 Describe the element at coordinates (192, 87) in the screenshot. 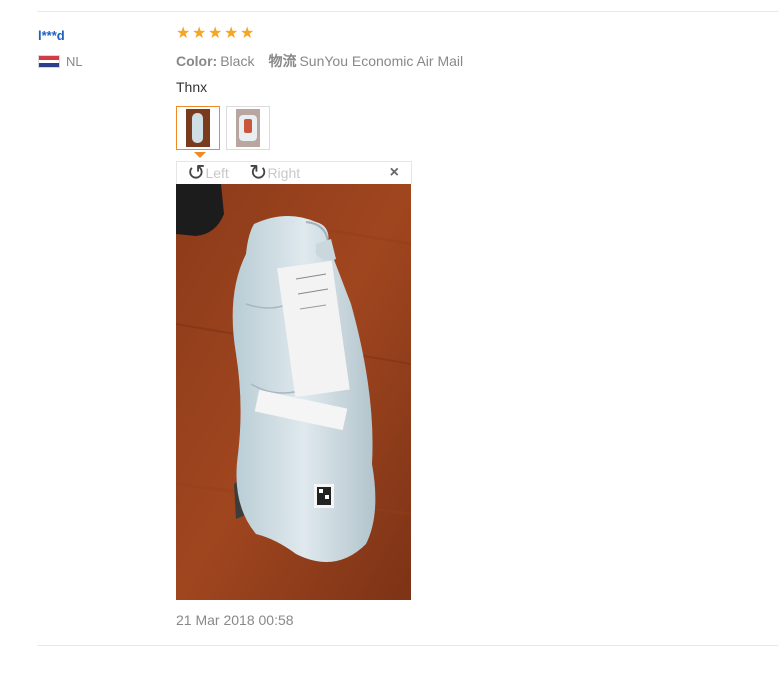

I see `review-text: Thnx` at that location.